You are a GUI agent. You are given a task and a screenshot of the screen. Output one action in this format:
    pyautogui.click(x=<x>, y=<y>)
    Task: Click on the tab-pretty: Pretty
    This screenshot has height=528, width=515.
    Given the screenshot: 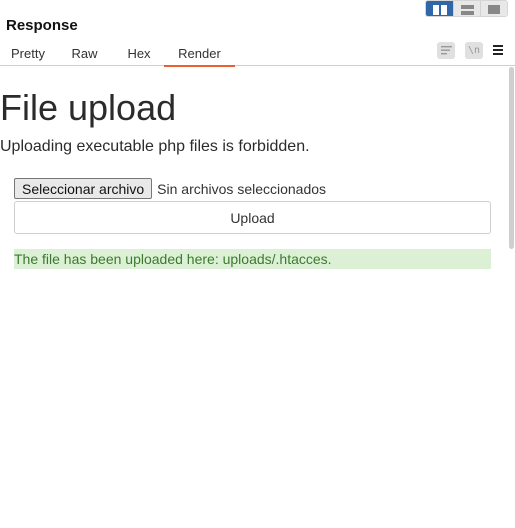 What is the action you would take?
    pyautogui.click(x=27, y=53)
    